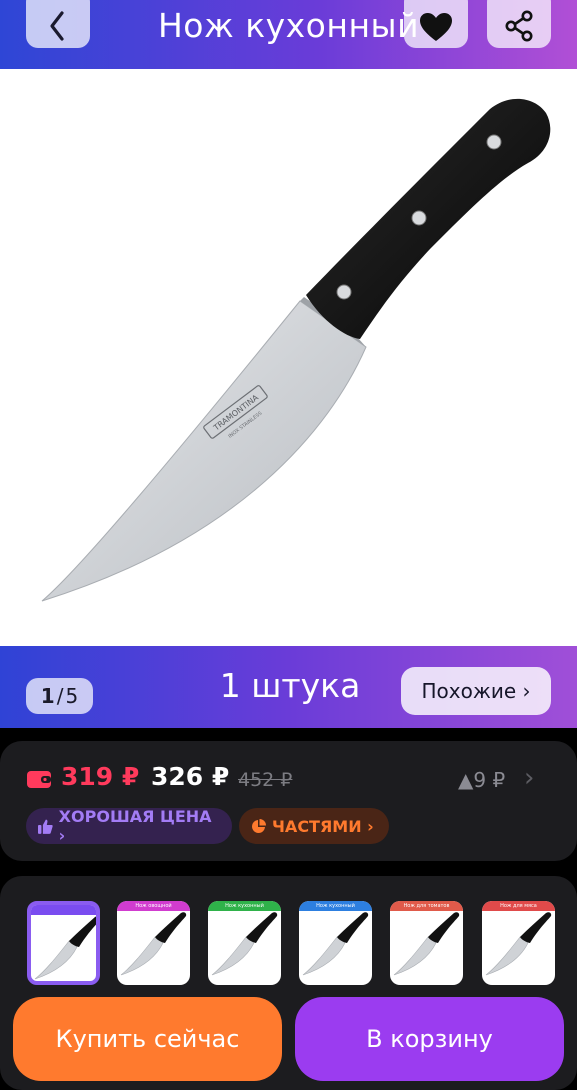 Image resolution: width=577 pixels, height=1090 pixels. I want to click on thumbnail-label: Нож для мяса, so click(518, 906).